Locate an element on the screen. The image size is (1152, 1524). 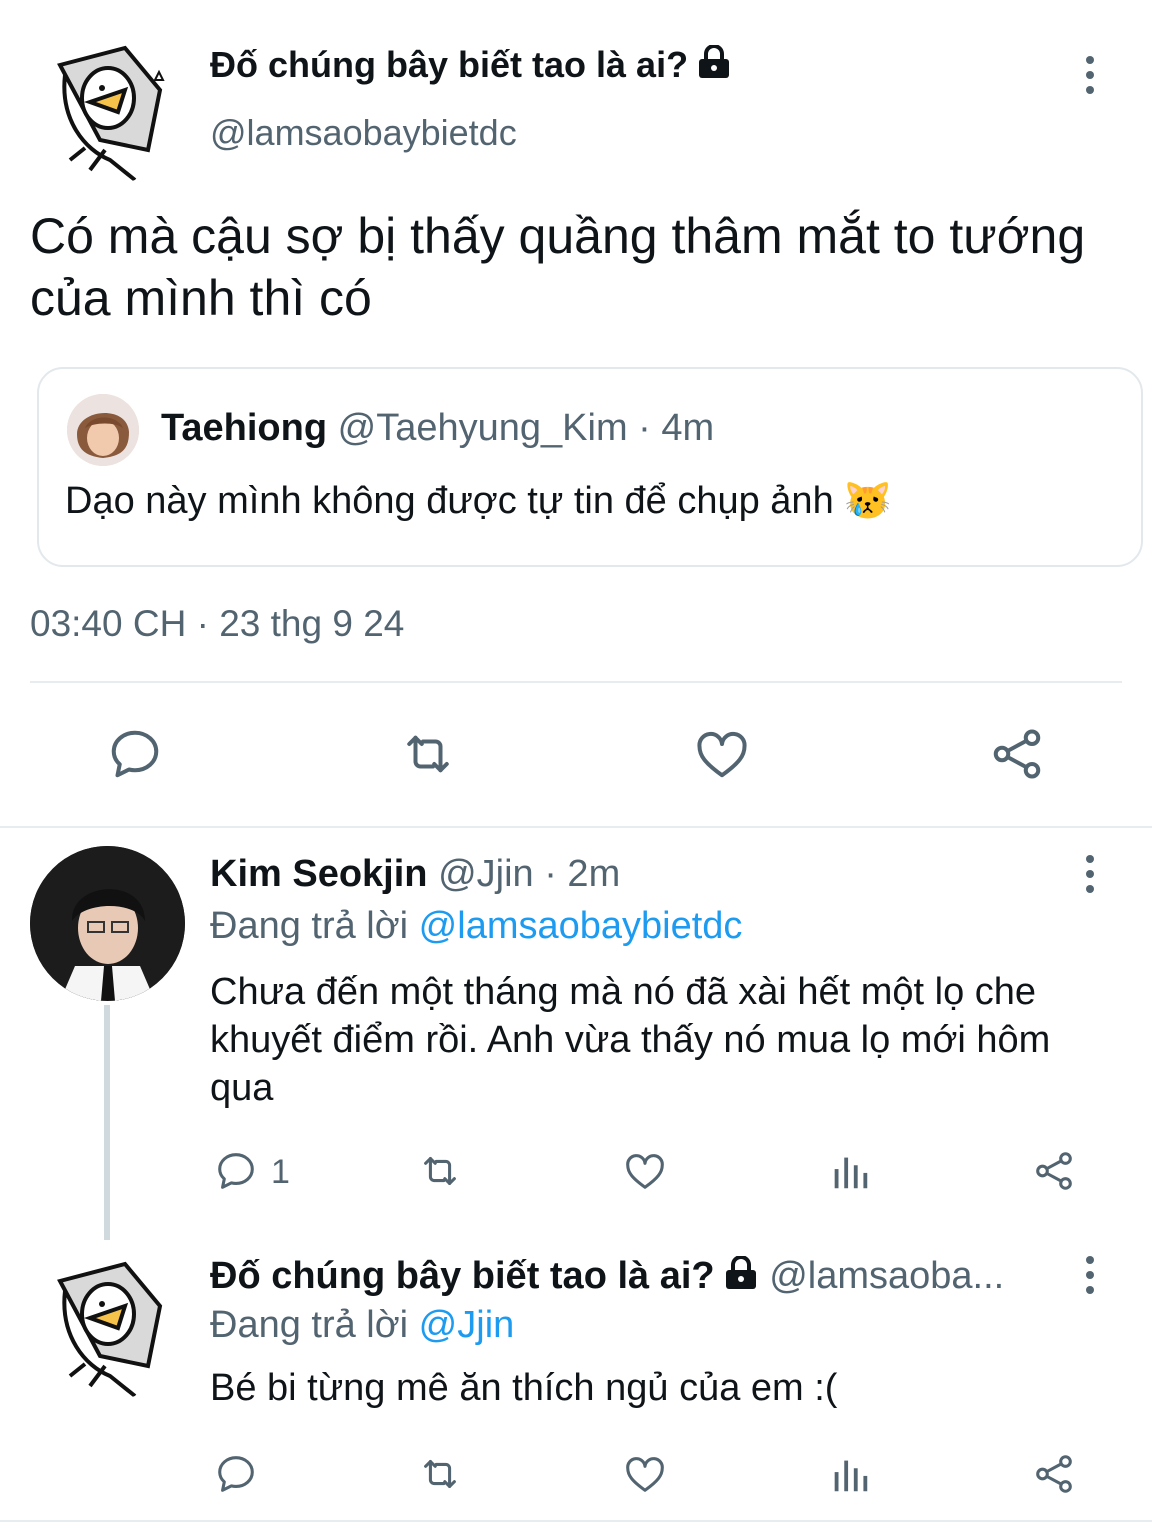
quoted-avatar is located at coordinates (103, 430).